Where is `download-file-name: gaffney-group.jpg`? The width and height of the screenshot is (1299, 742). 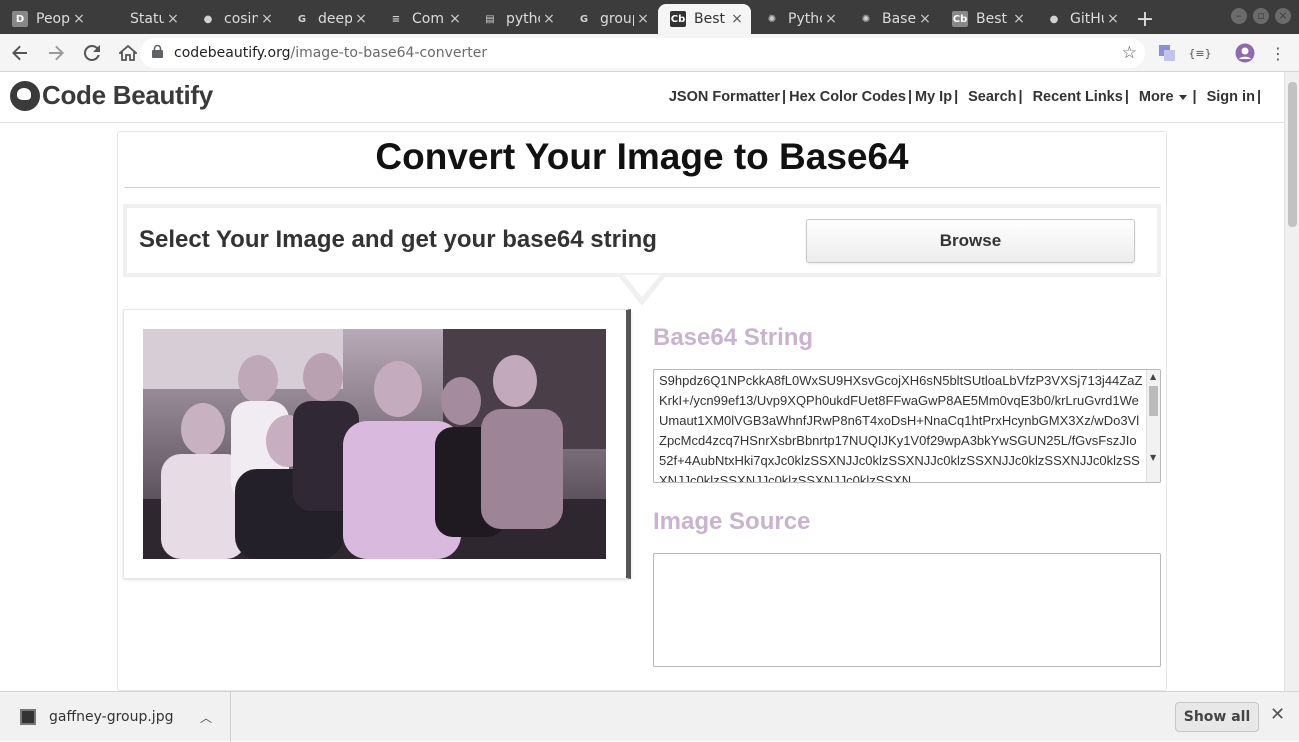 download-file-name: gaffney-group.jpg is located at coordinates (111, 717).